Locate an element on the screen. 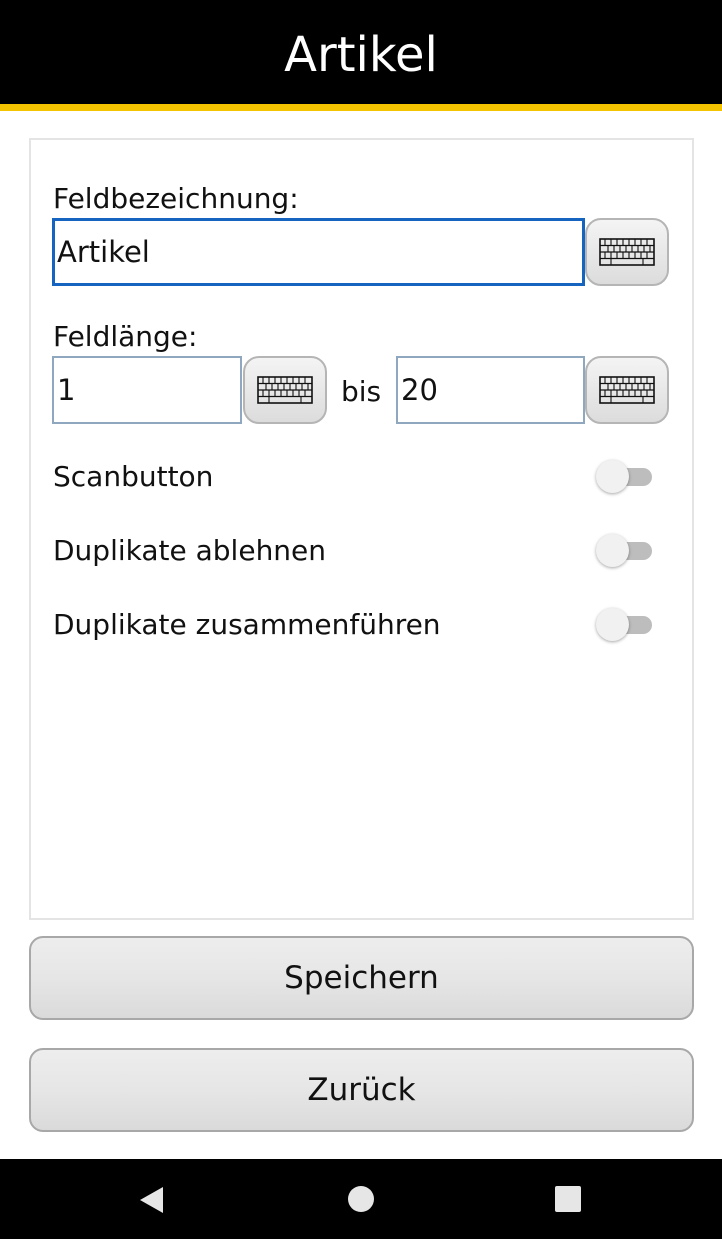 This screenshot has width=722, height=1239. nav-recents-icon is located at coordinates (568, 1199).